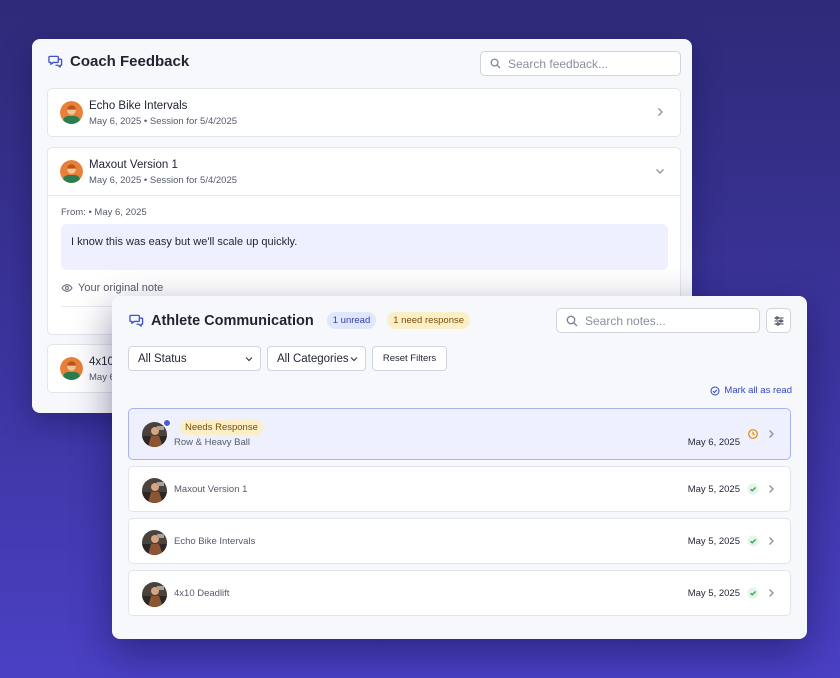  What do you see at coordinates (211, 489) in the screenshot?
I see `note-title: Maxout Version 1` at bounding box center [211, 489].